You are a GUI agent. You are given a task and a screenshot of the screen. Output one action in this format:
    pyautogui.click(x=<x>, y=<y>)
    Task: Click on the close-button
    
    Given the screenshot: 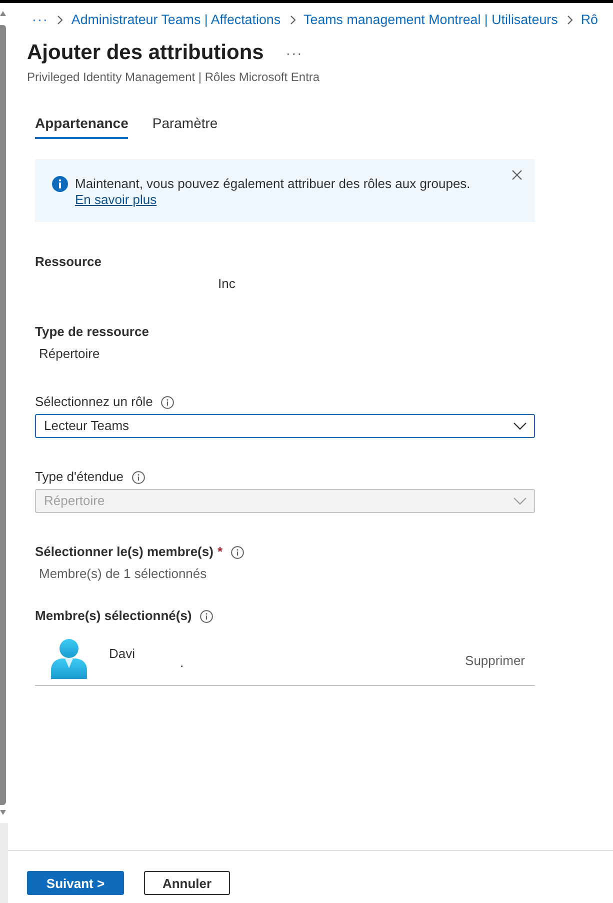 What is the action you would take?
    pyautogui.click(x=517, y=175)
    